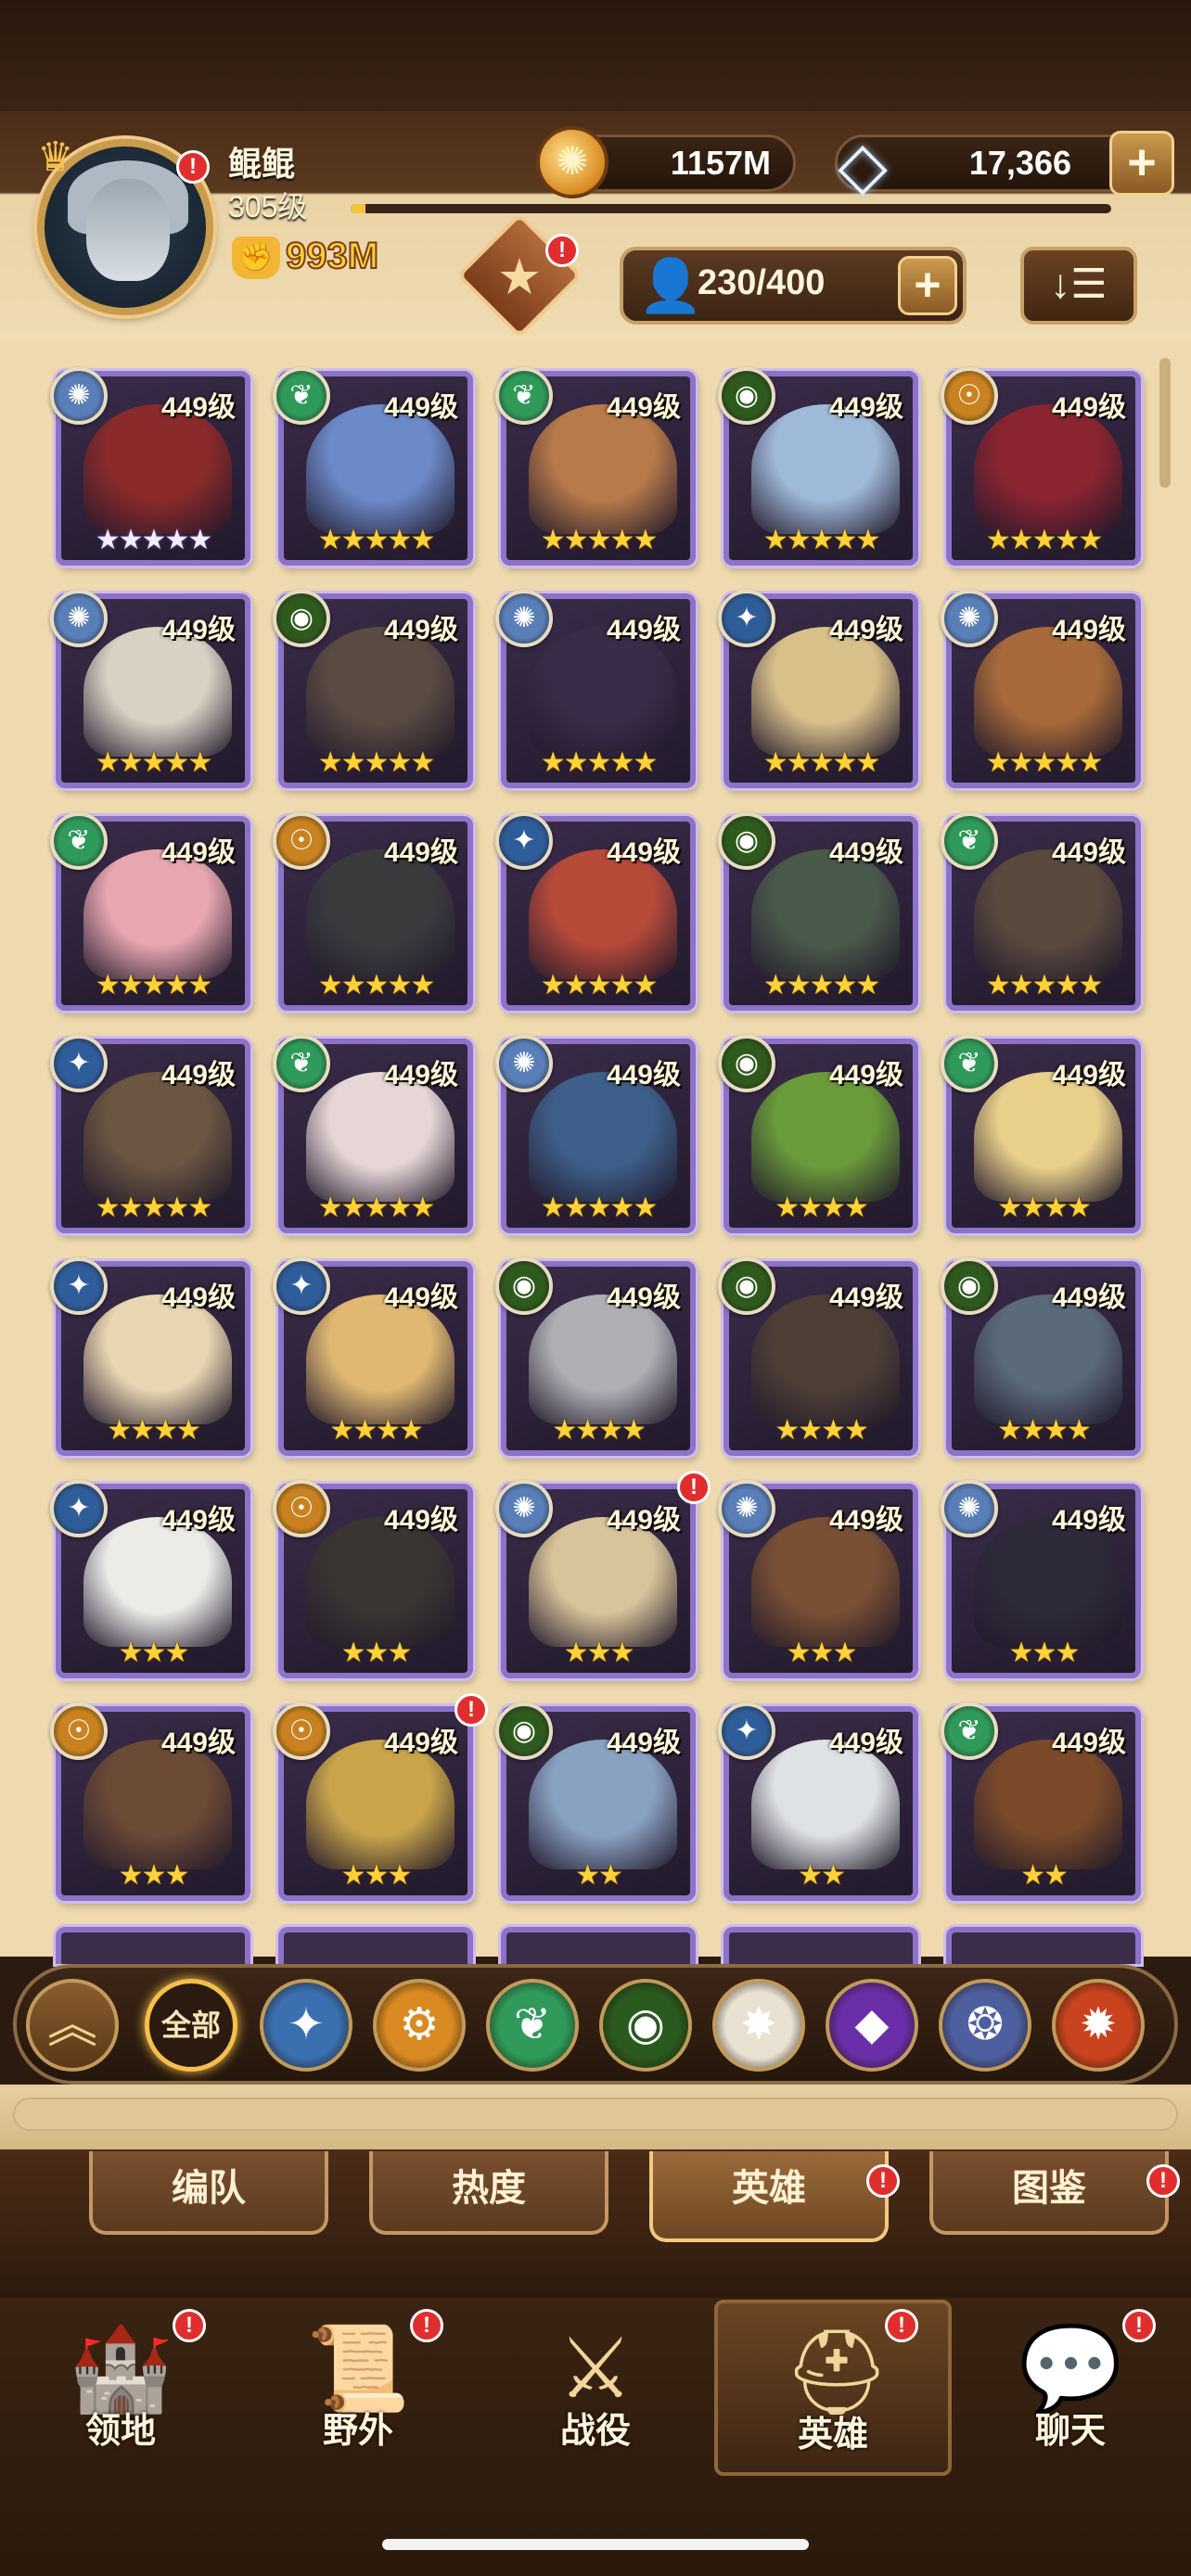  What do you see at coordinates (1078, 286) in the screenshot?
I see `sort-button: ↓☰` at bounding box center [1078, 286].